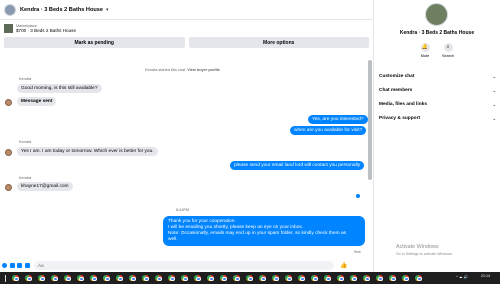 The image size is (500, 284). What do you see at coordinates (343, 265) in the screenshot?
I see `like-icon: 👍` at bounding box center [343, 265].